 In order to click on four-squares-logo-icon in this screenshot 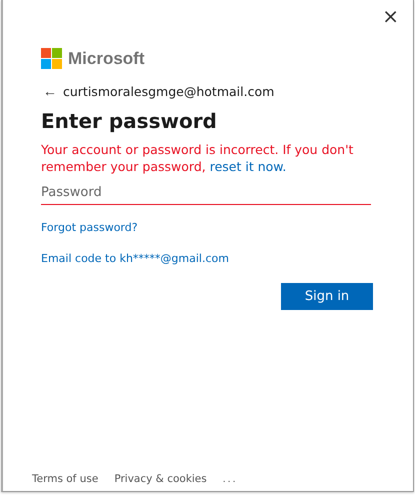, I will do `click(51, 58)`.